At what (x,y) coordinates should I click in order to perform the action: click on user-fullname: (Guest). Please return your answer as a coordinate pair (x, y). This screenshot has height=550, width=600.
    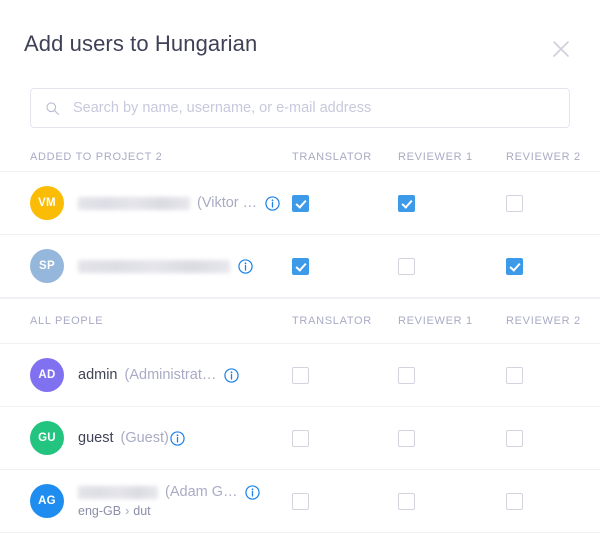
    Looking at the image, I should click on (144, 438).